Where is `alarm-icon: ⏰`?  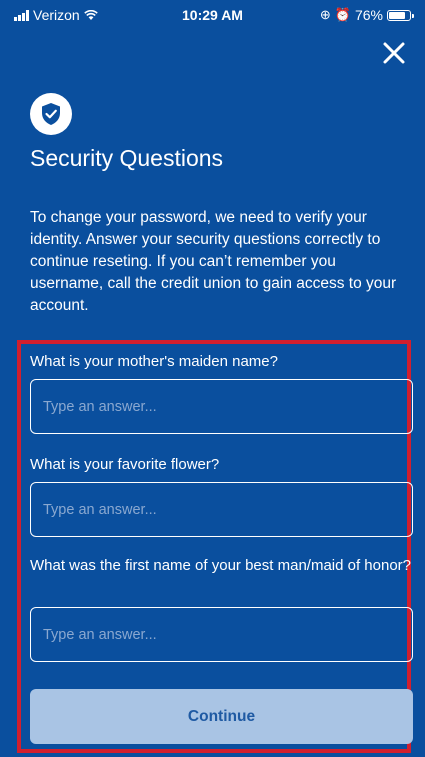
alarm-icon: ⏰ is located at coordinates (342, 14).